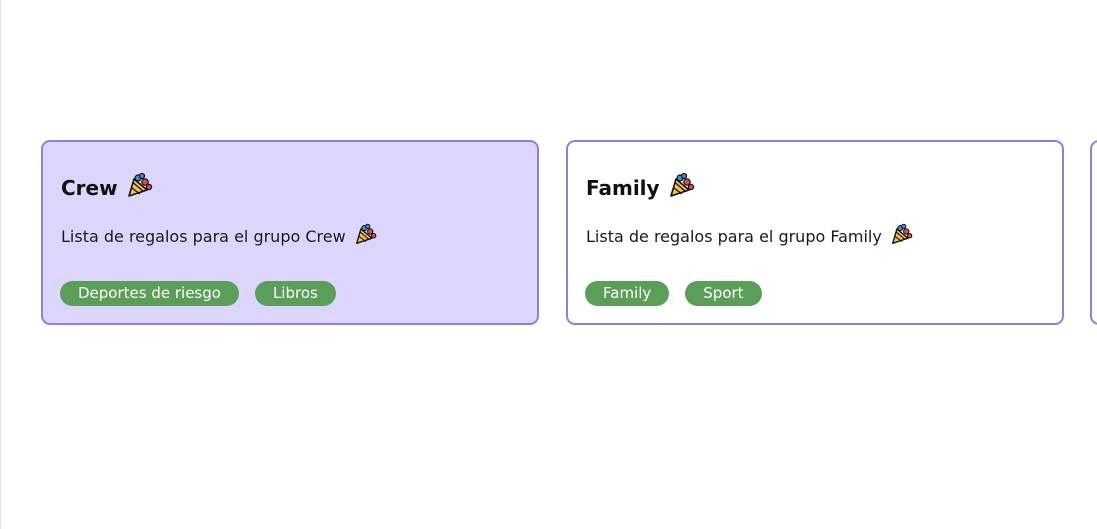 The width and height of the screenshot is (1097, 529). What do you see at coordinates (203, 236) in the screenshot?
I see `group-description-text: Lista de regalos para el grupo Crew` at bounding box center [203, 236].